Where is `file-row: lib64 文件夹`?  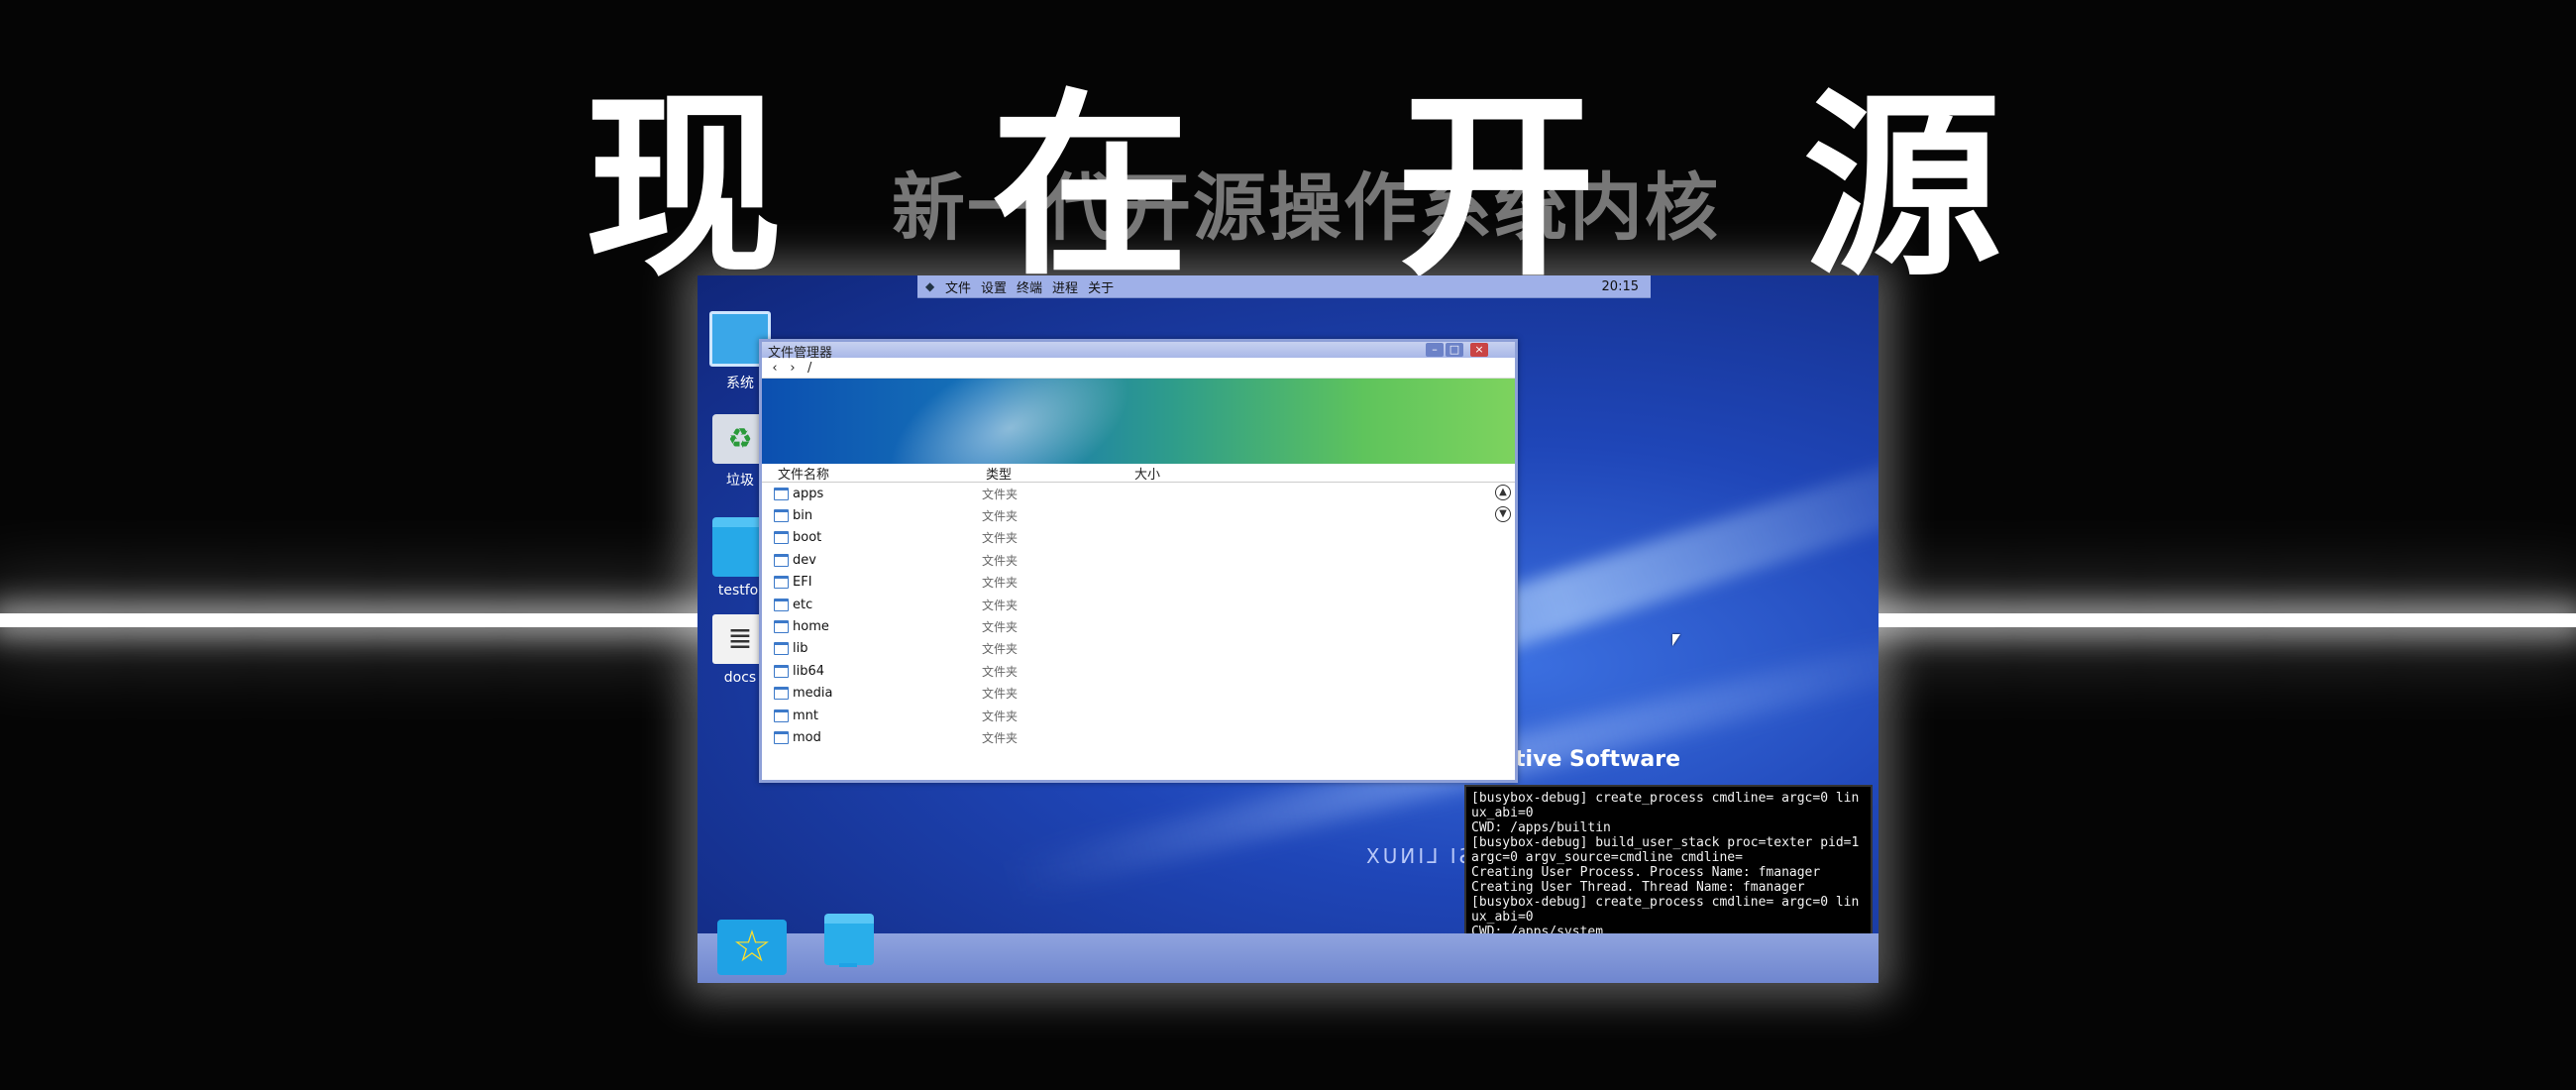 file-row: lib64 文件夹 is located at coordinates (1138, 671).